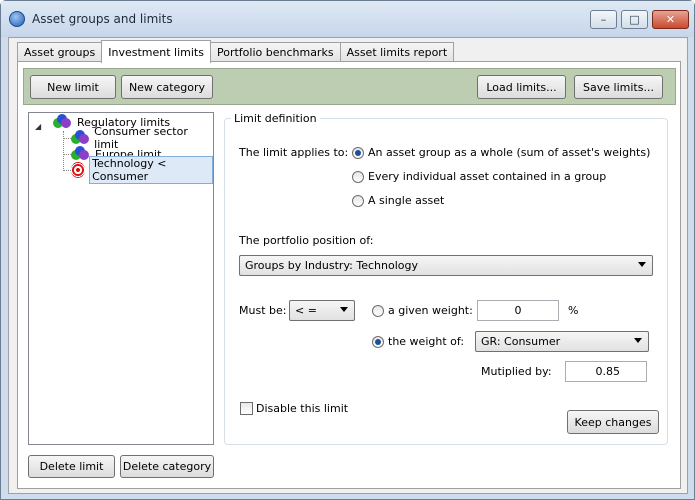 The image size is (695, 500). I want to click on tree-item-label: Technology < Consumer, so click(151, 170).